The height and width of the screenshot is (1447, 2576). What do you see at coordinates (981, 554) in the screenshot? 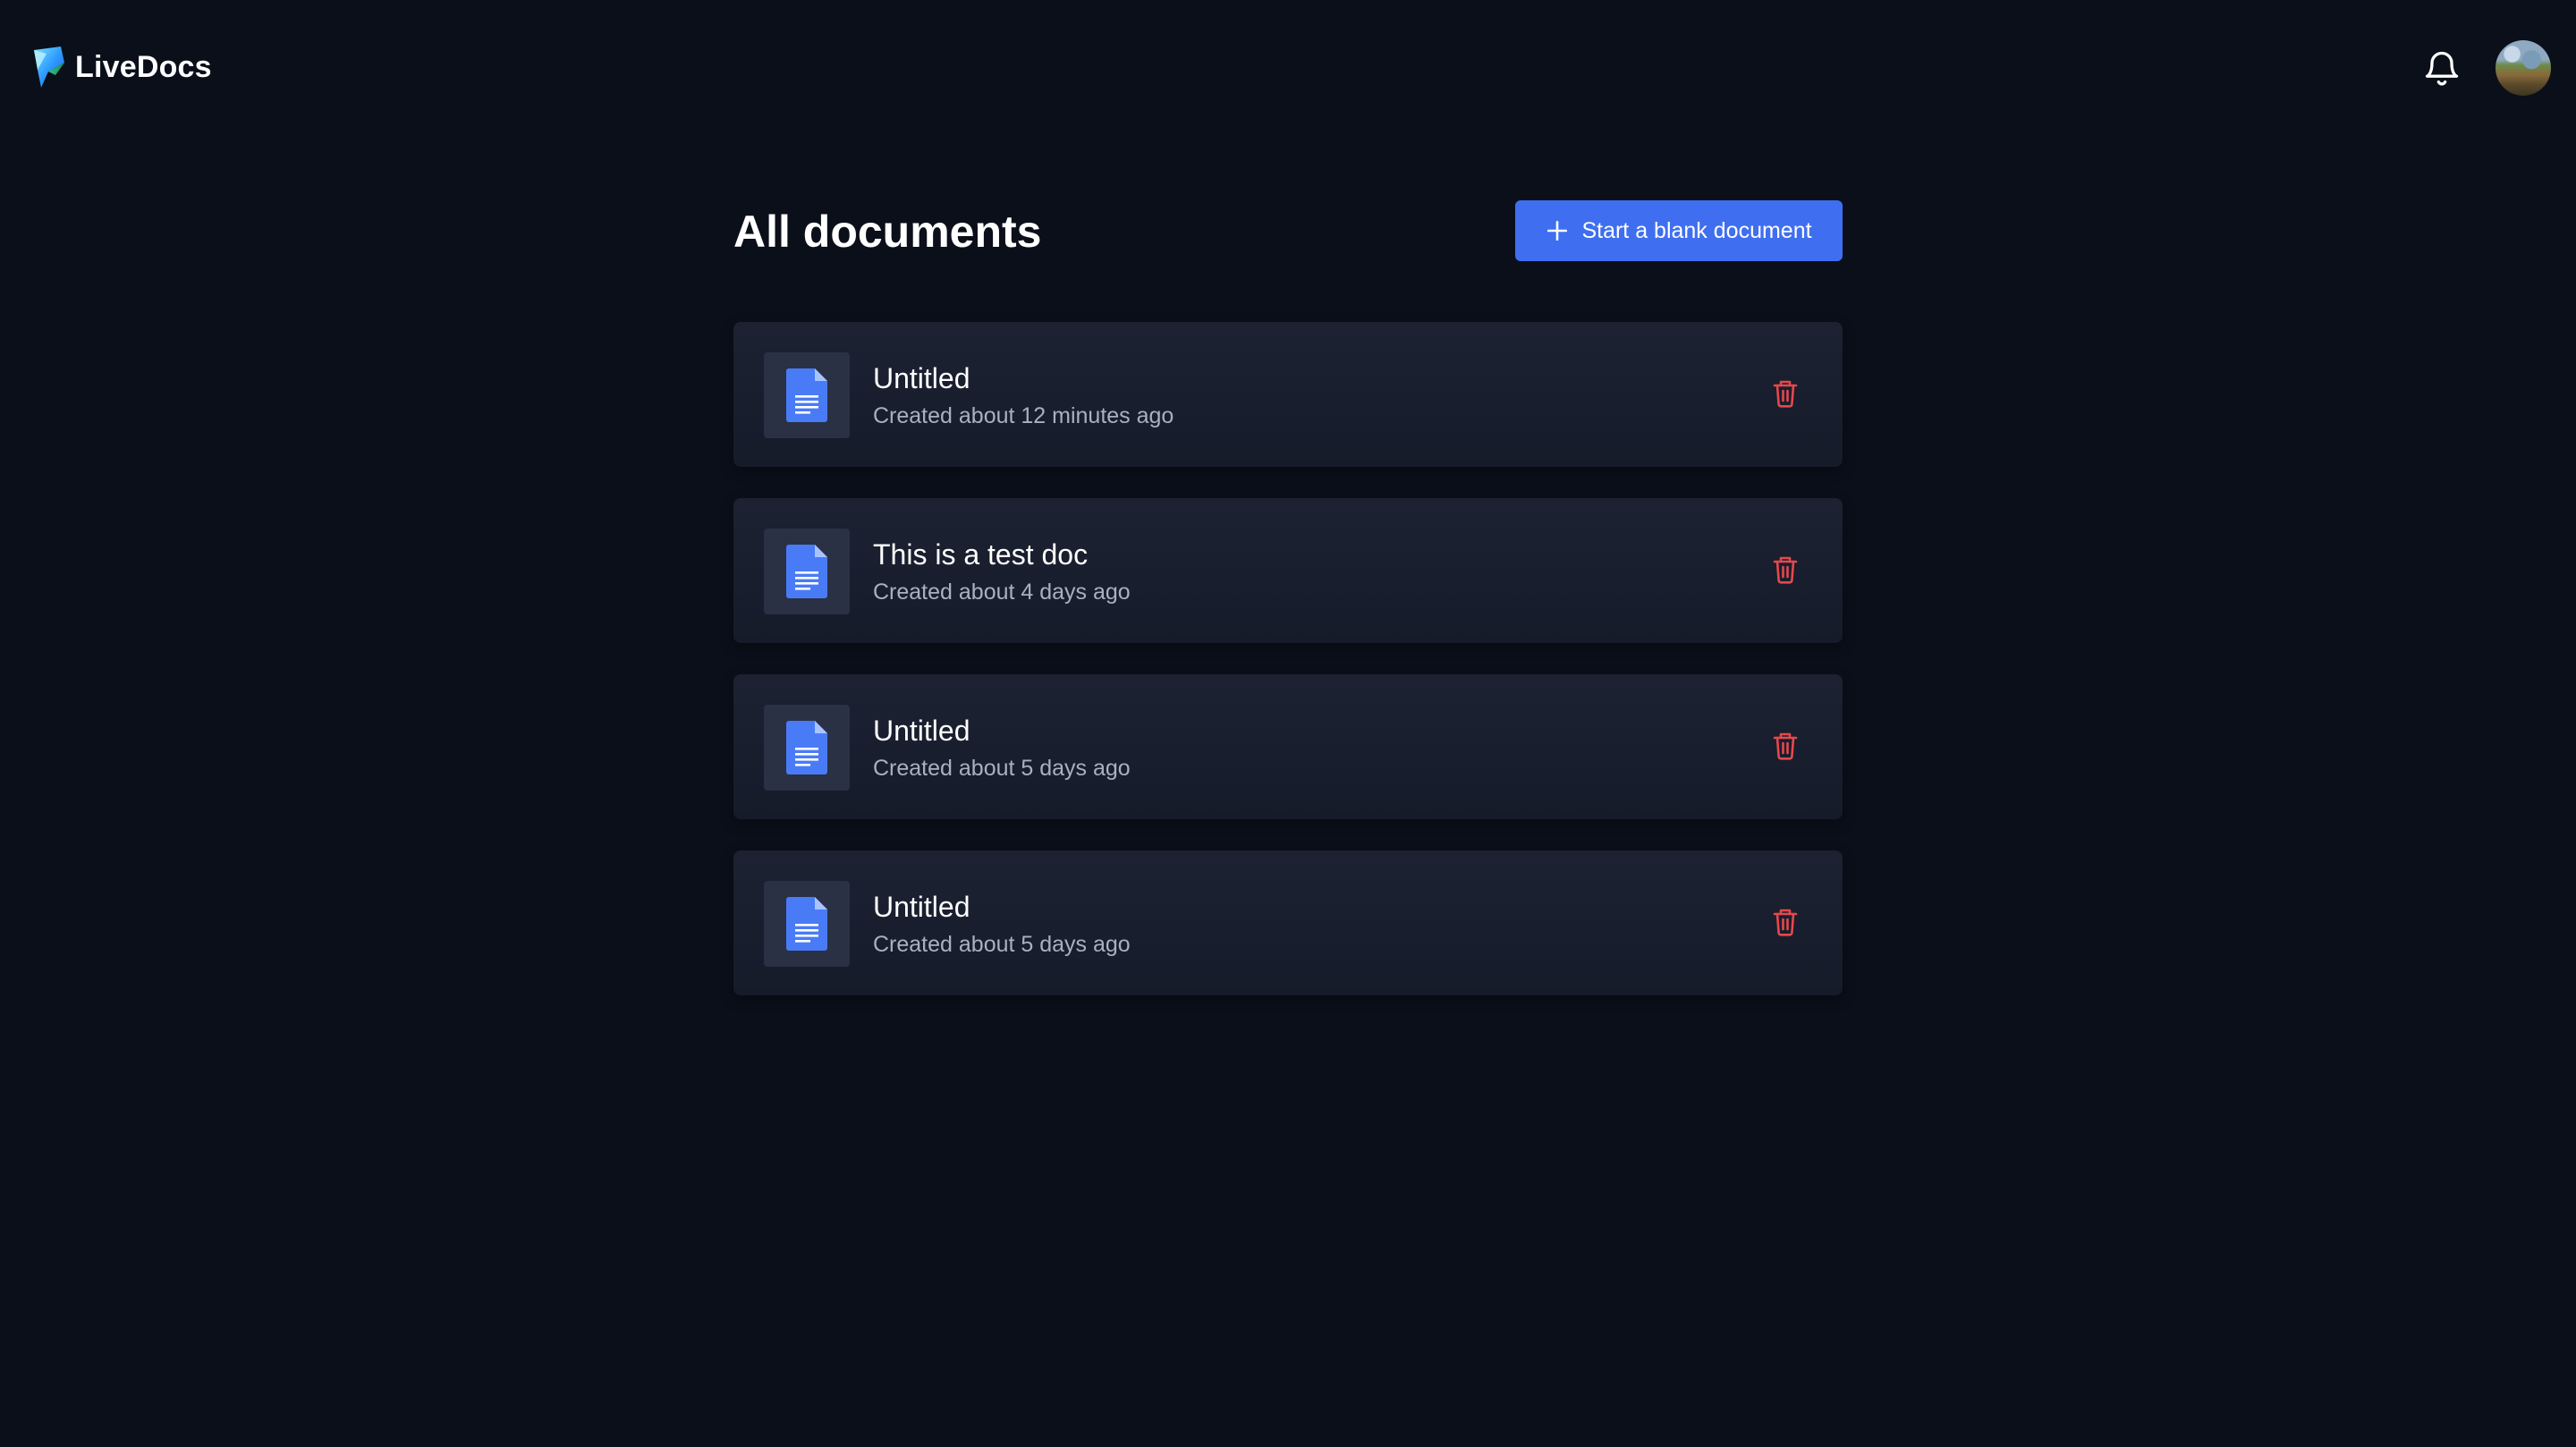
I see `document-title: This is a test doc` at bounding box center [981, 554].